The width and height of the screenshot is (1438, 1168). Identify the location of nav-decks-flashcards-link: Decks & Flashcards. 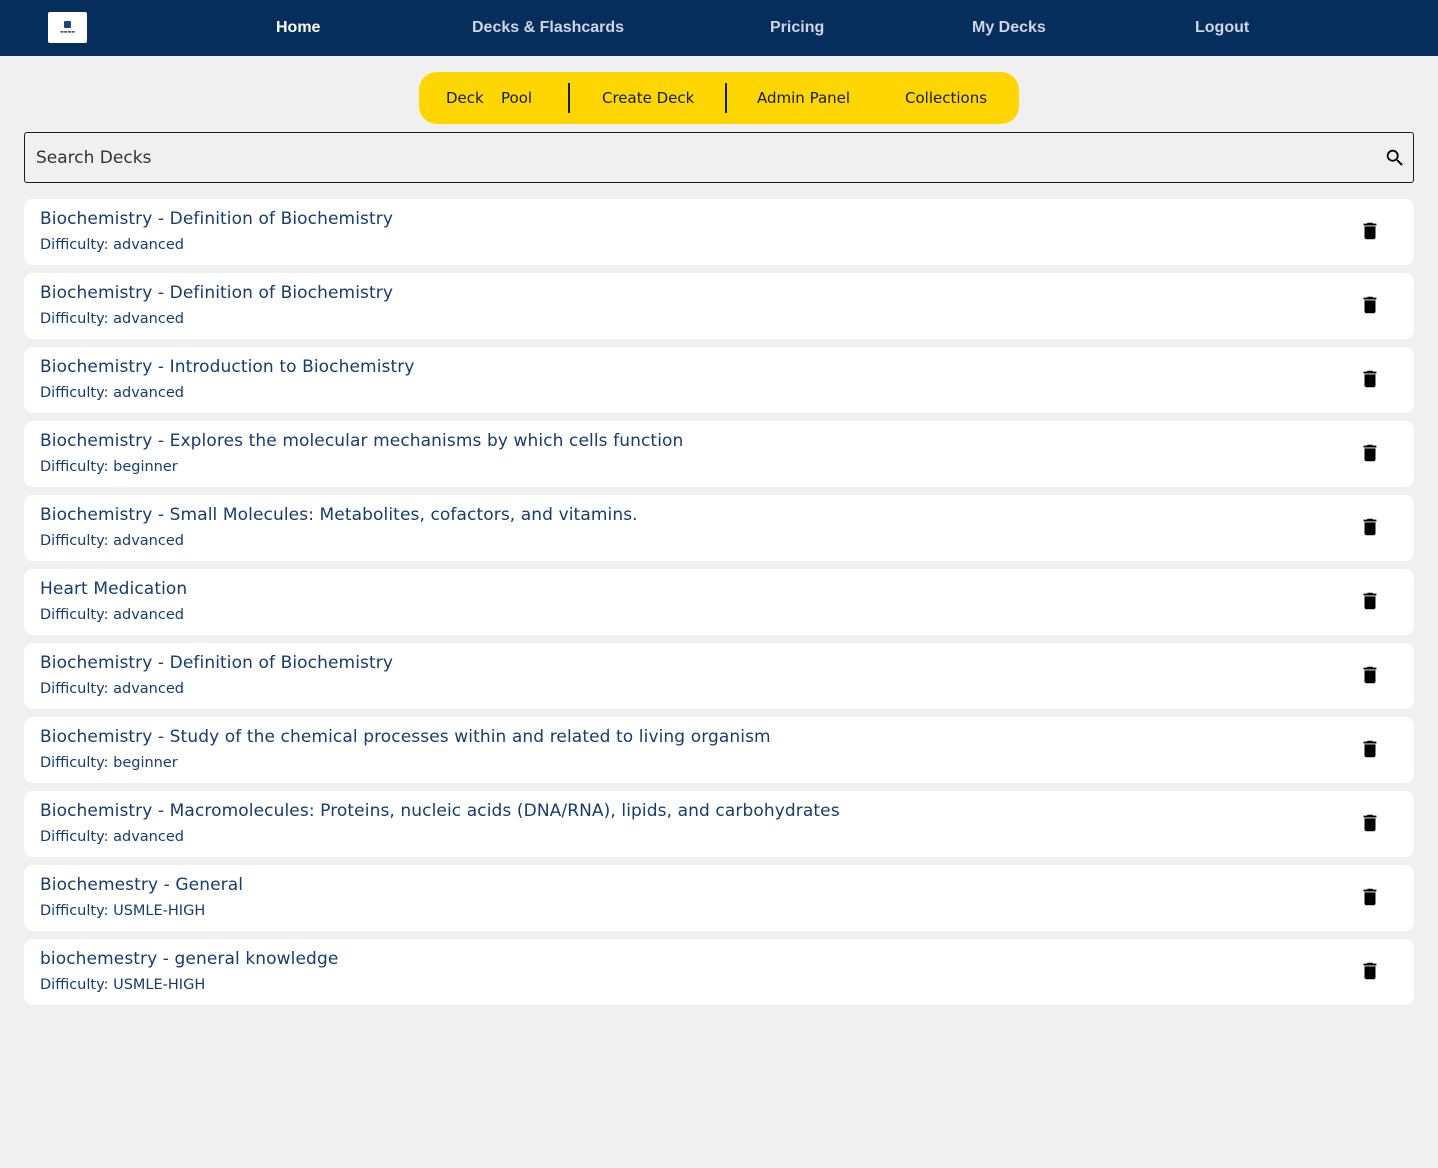
(548, 28).